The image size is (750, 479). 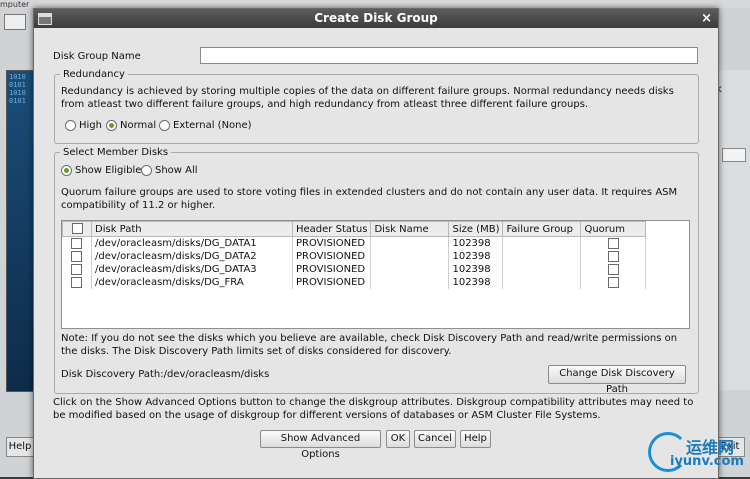 What do you see at coordinates (165, 374) in the screenshot?
I see `discovery-path-label: Disk Discovery Path:/dev/oracleasm/disks` at bounding box center [165, 374].